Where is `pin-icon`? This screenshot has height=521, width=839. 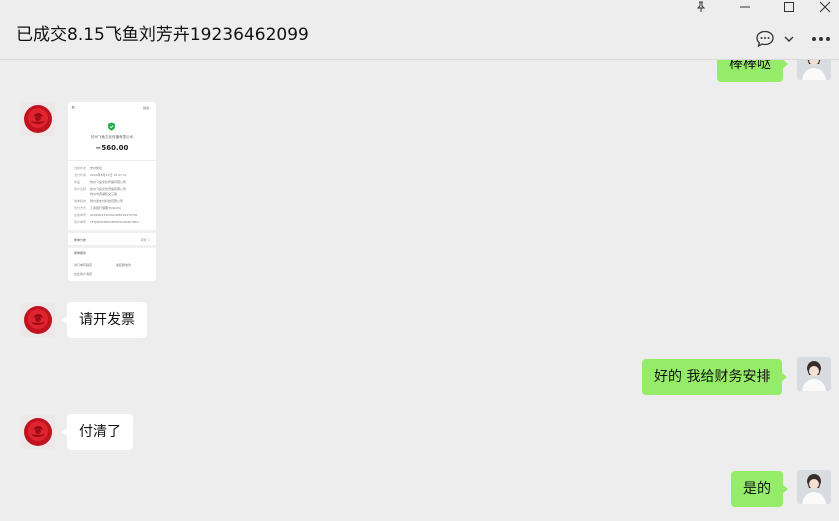
pin-icon is located at coordinates (701, 7).